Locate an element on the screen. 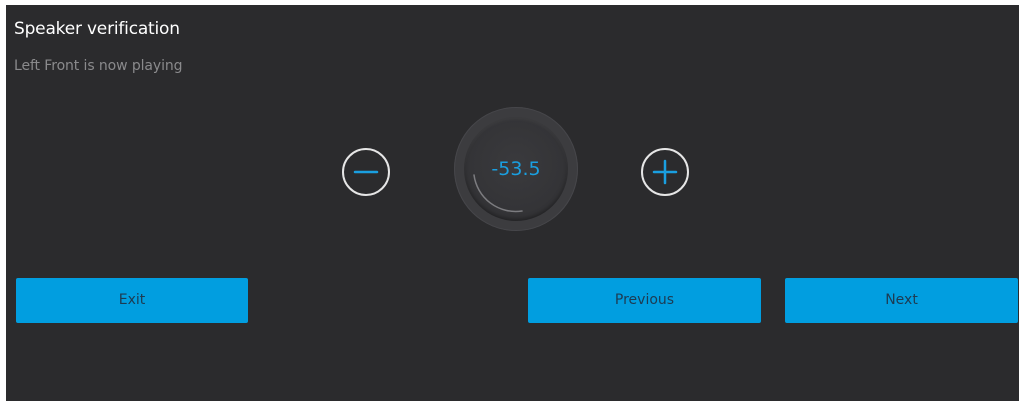 This screenshot has height=401, width=1019. exit-button: Exit is located at coordinates (132, 300).